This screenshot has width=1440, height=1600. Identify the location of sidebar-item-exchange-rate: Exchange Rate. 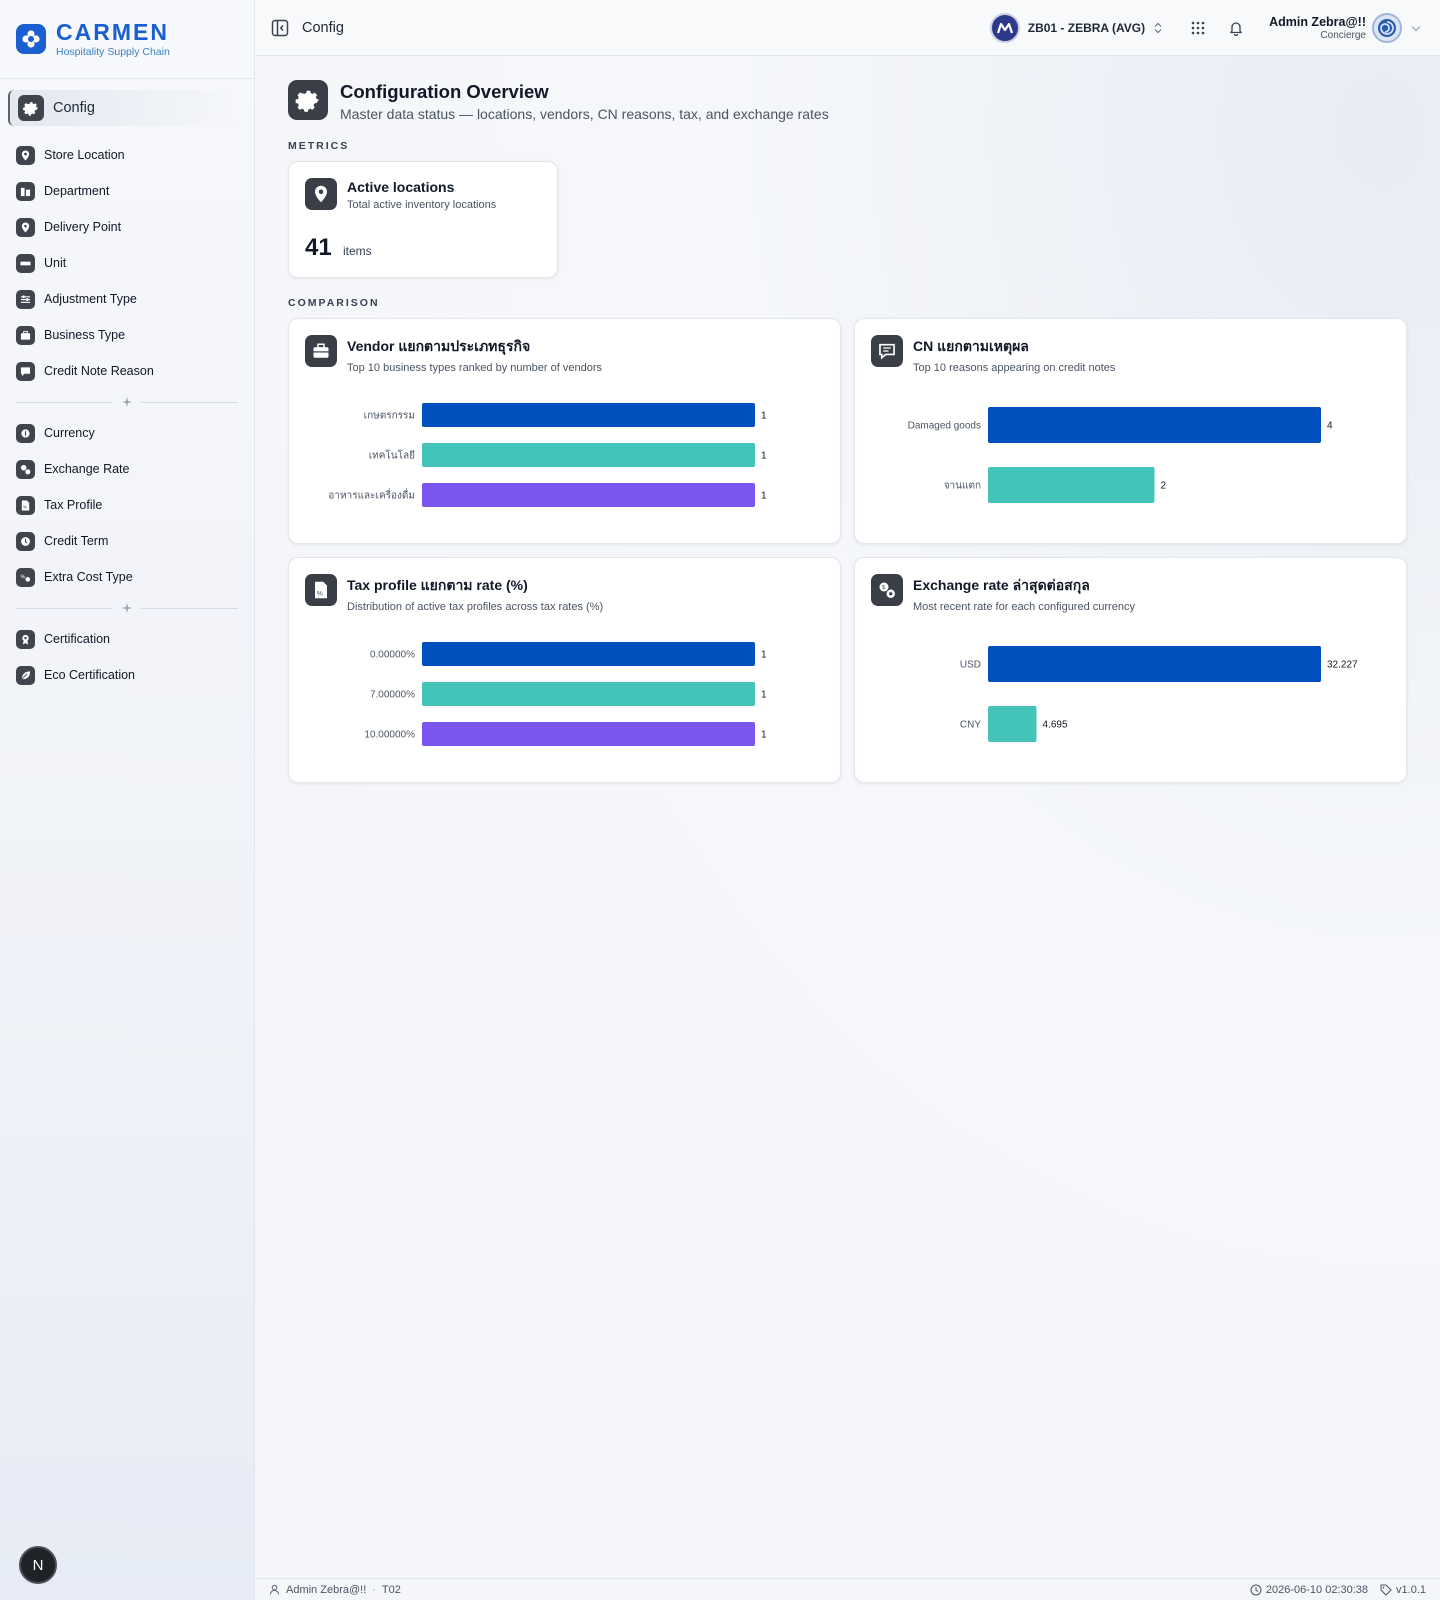
(127, 469).